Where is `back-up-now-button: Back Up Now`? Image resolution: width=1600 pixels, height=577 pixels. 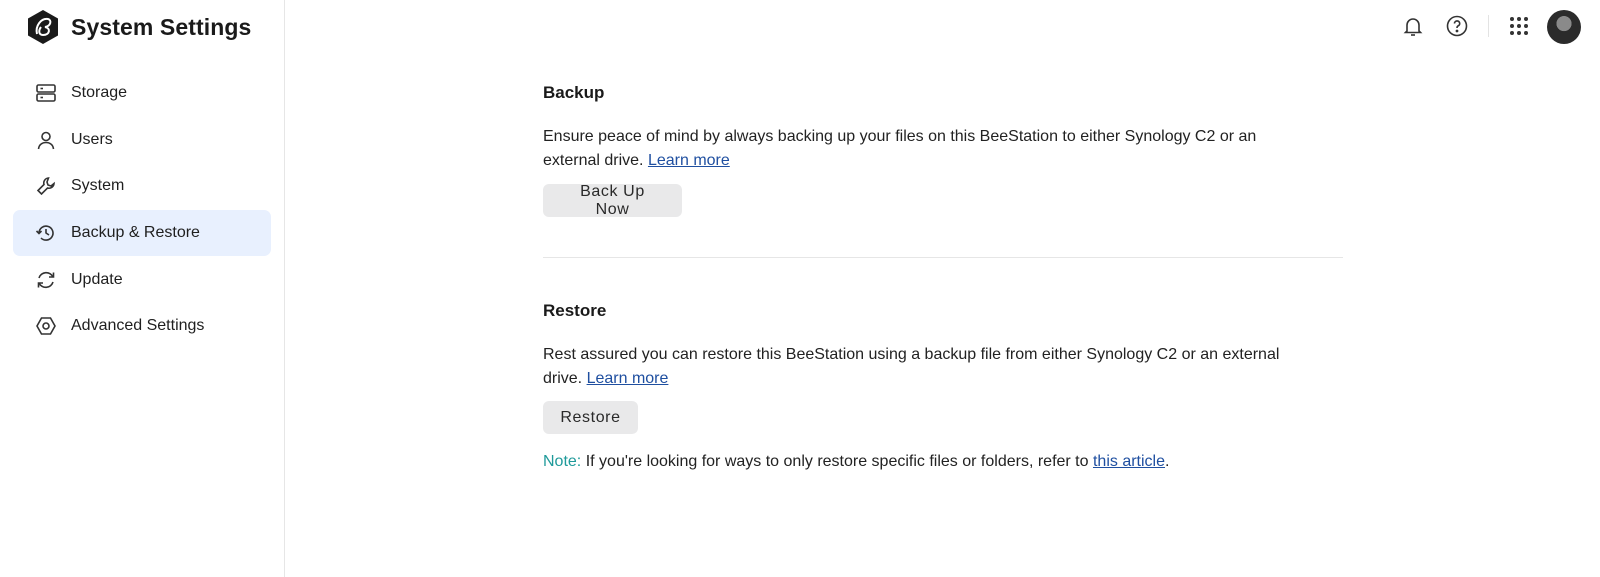 back-up-now-button: Back Up Now is located at coordinates (612, 200).